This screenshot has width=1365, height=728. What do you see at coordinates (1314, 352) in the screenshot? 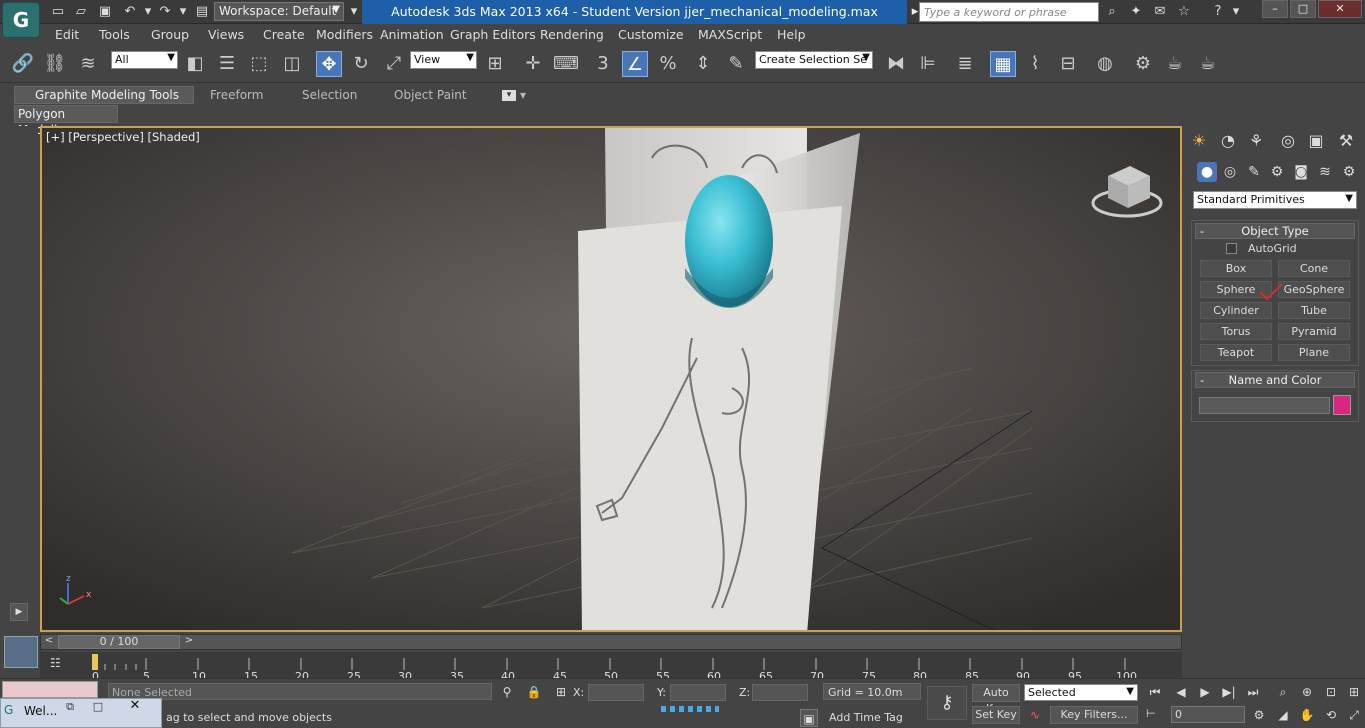
I see `plane-button: Plane` at bounding box center [1314, 352].